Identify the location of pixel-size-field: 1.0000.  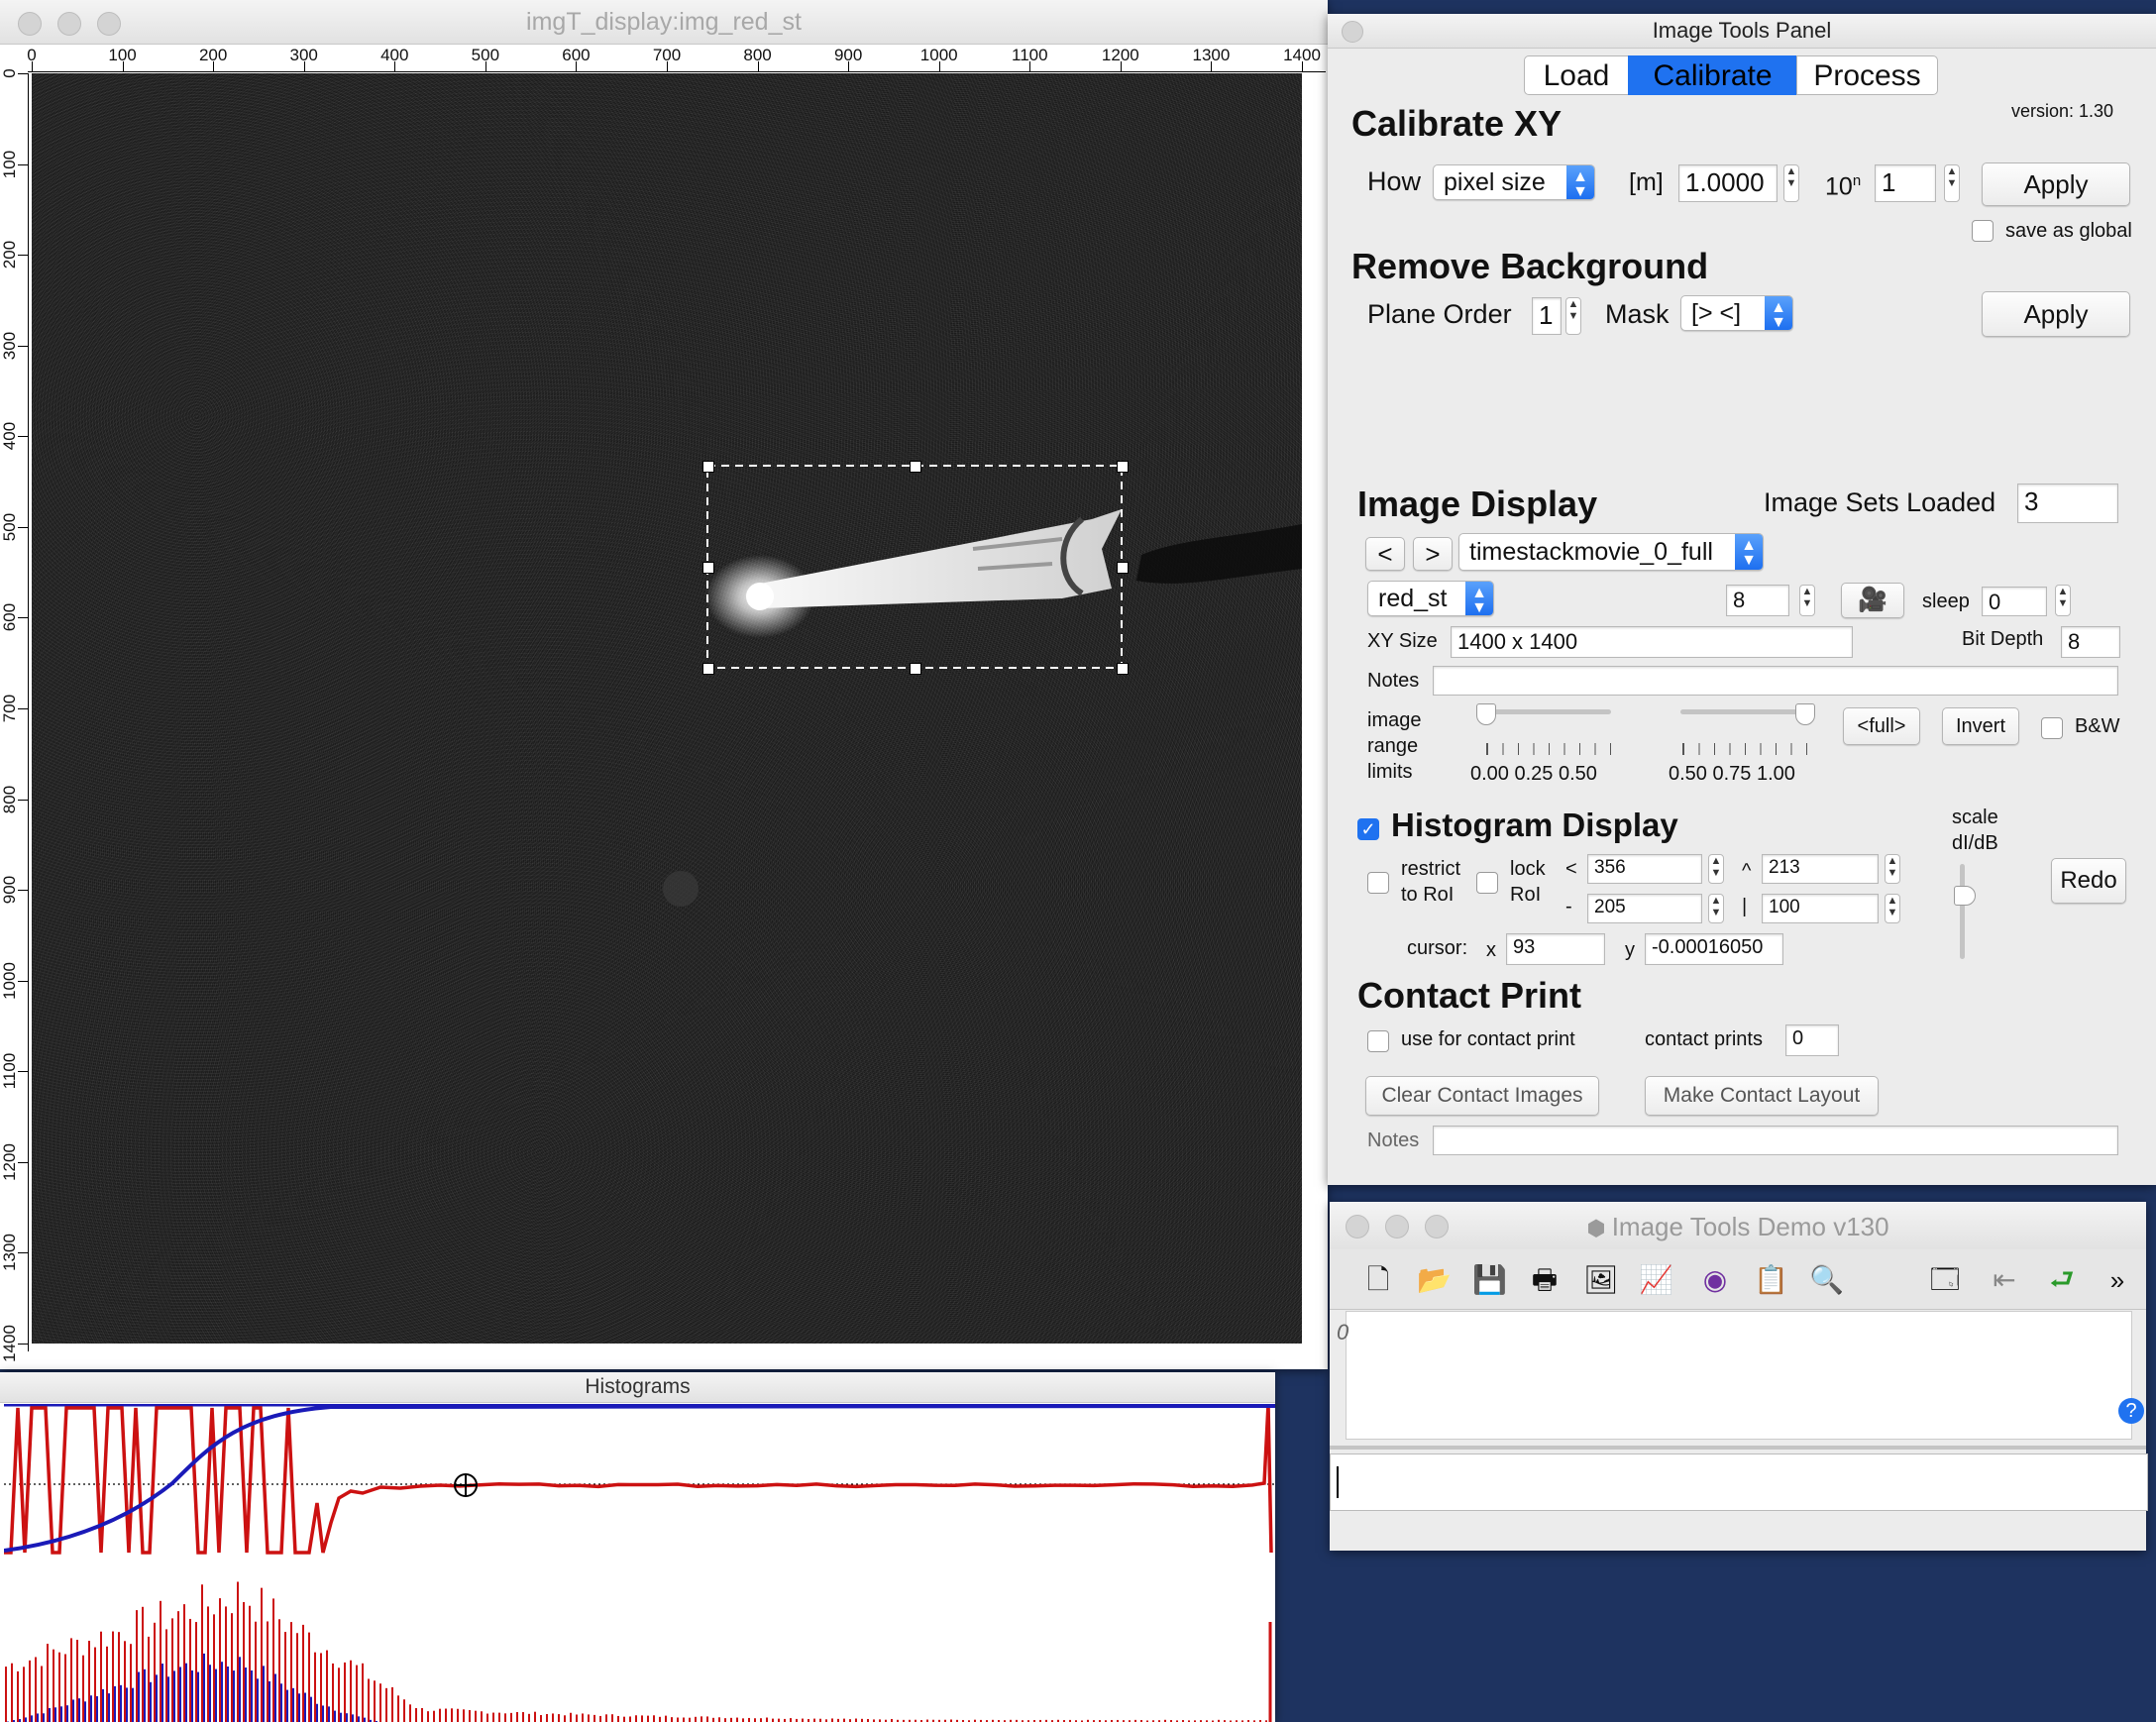
(1728, 183).